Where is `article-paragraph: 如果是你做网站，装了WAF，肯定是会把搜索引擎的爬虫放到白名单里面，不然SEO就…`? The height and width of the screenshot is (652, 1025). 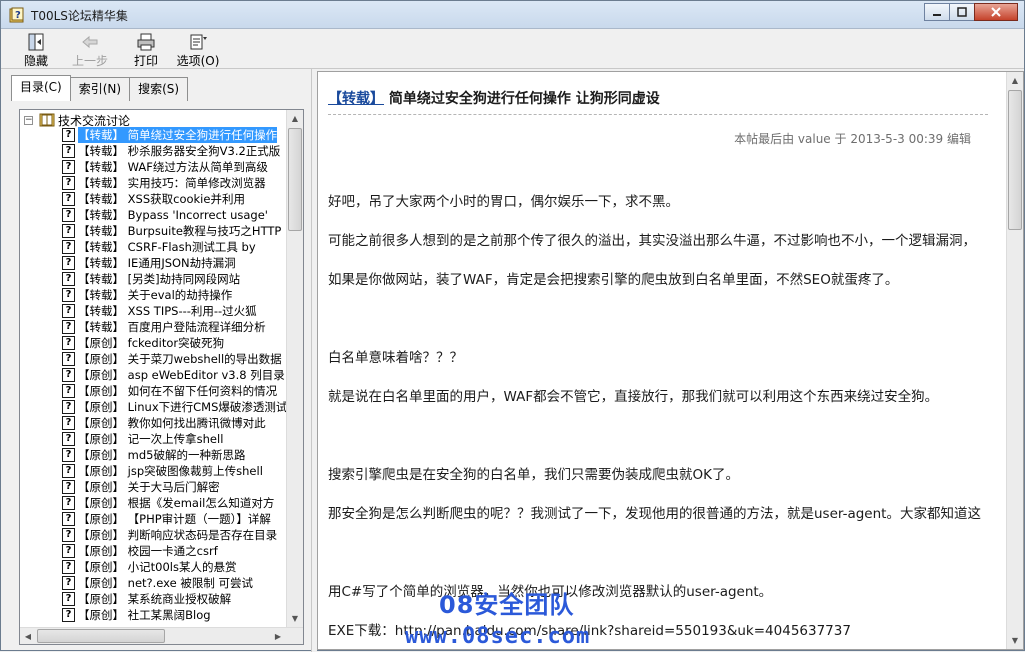 article-paragraph: 如果是你做网站，装了WAF，肯定是会把搜索引擎的爬虫放到白名单里面，不然SEO就… is located at coordinates (613, 280).